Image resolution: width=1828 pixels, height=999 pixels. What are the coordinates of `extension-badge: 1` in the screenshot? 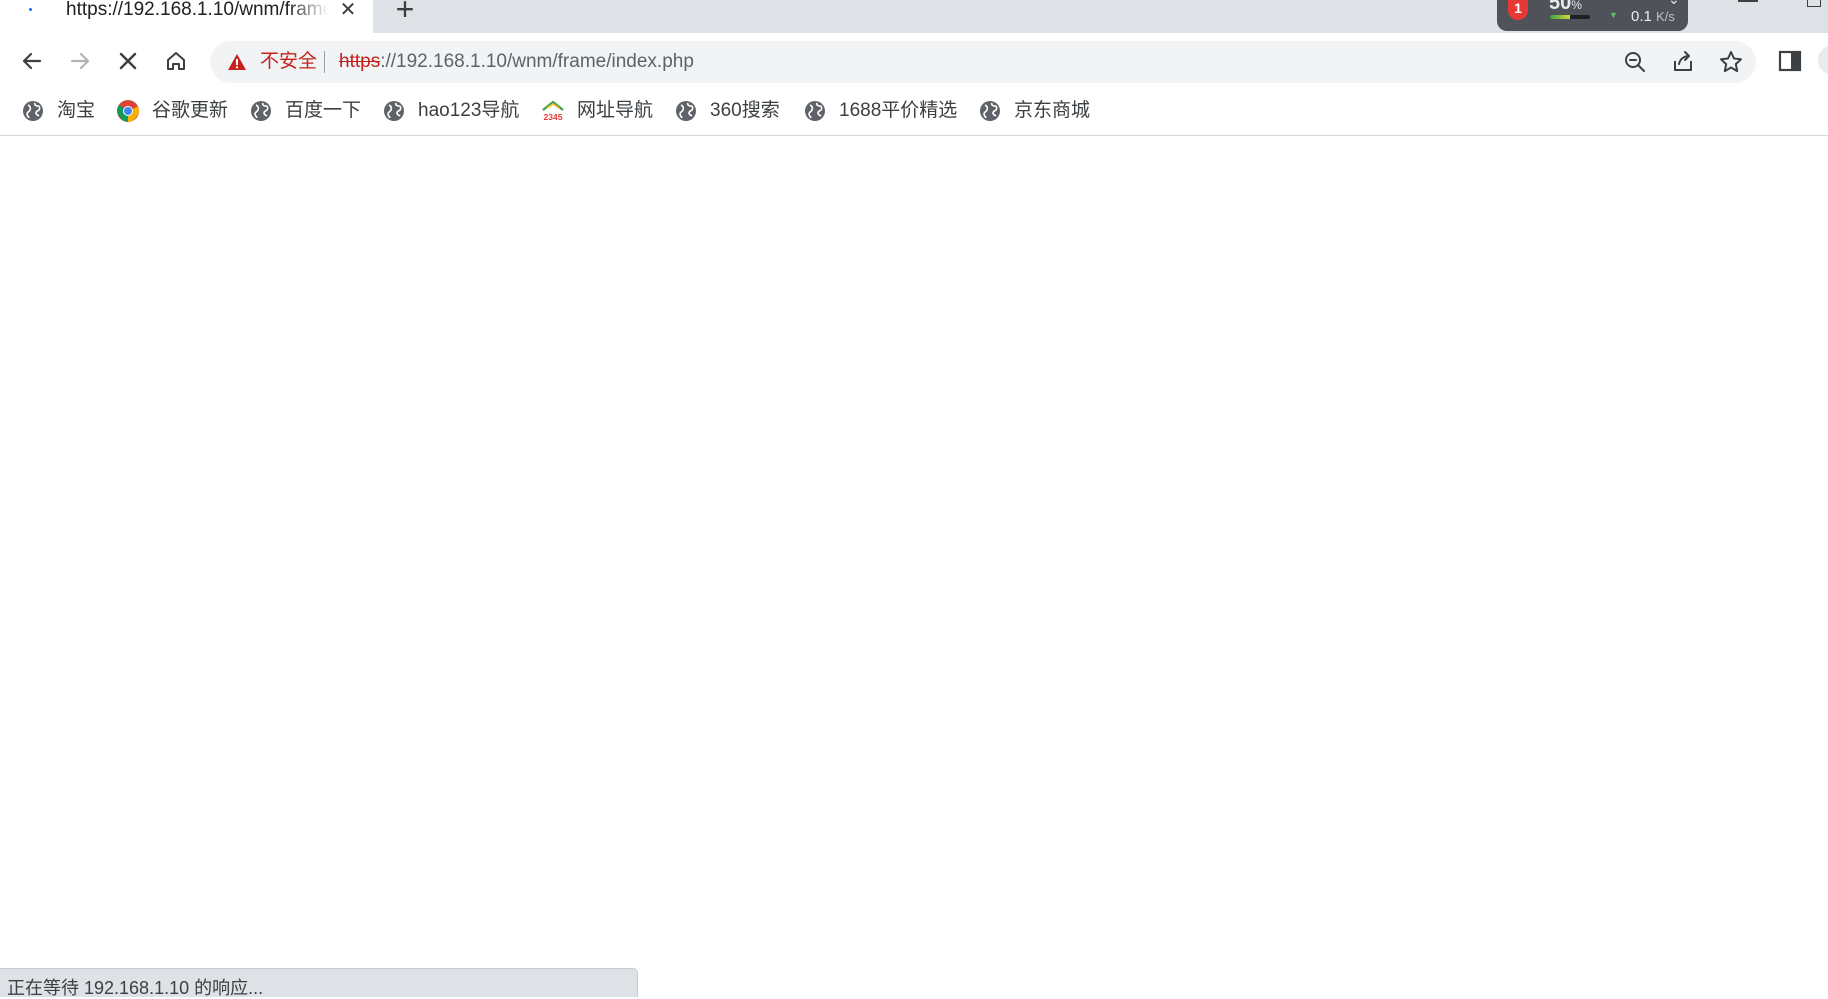 It's located at (1518, 10).